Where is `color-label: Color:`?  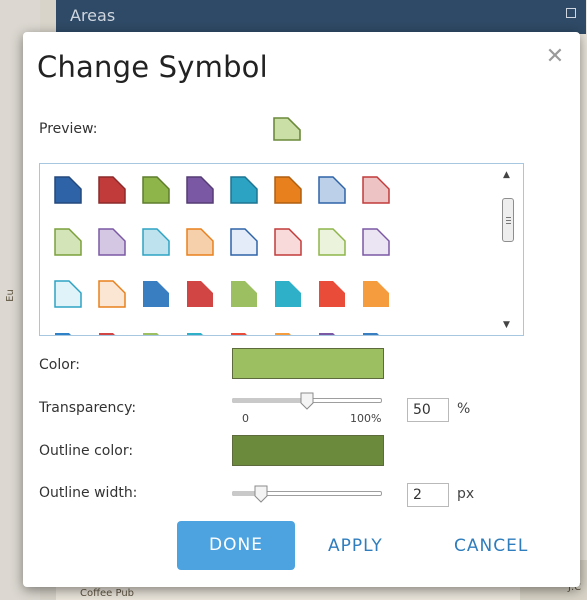
color-label: Color: is located at coordinates (60, 365).